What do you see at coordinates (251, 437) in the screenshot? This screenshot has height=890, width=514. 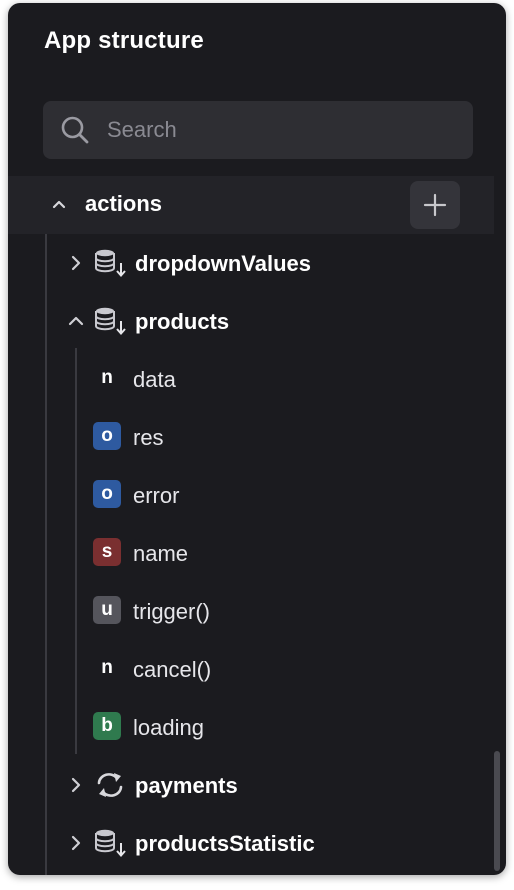 I see `property-res: o res` at bounding box center [251, 437].